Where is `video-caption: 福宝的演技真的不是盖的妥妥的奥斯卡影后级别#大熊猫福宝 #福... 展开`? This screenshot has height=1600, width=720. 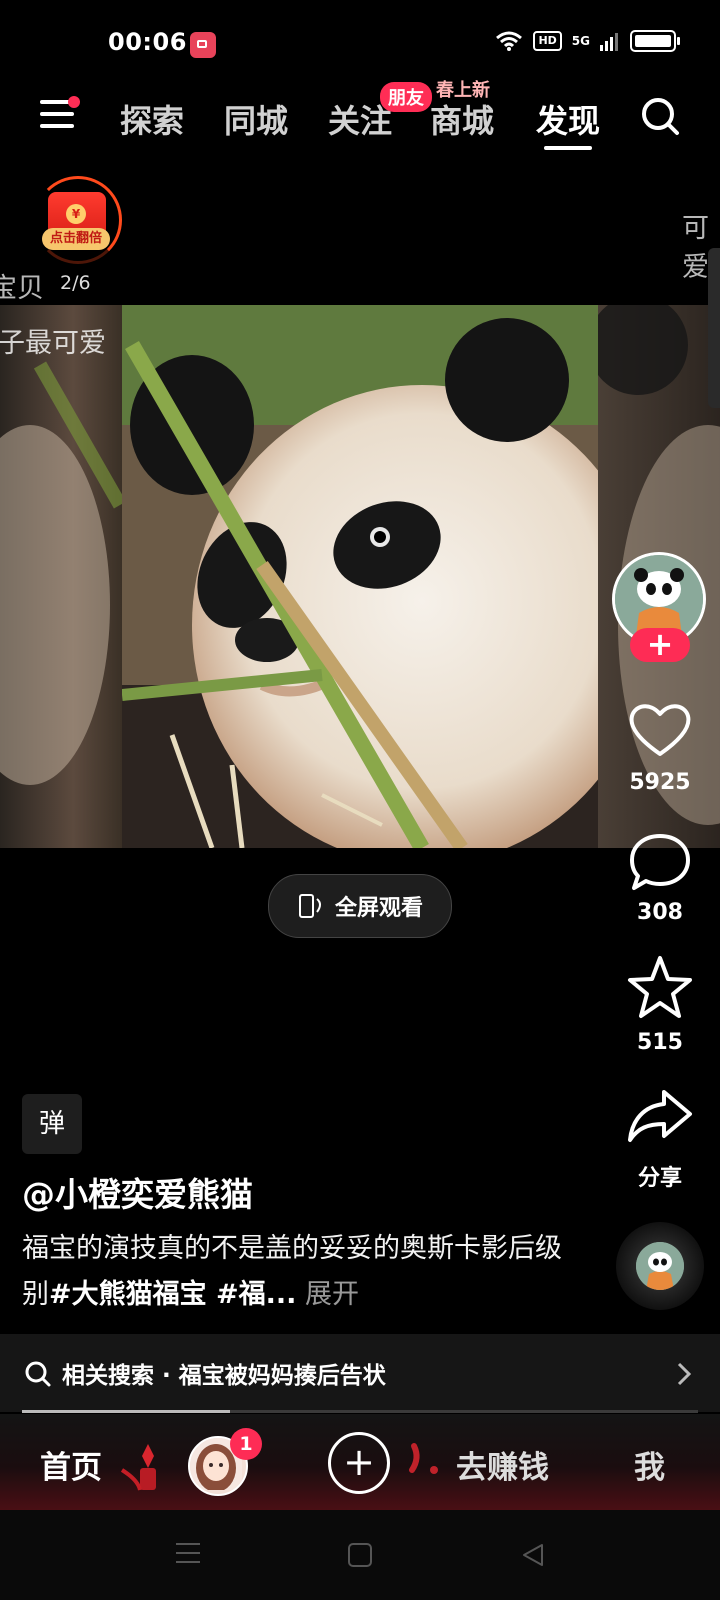
video-caption: 福宝的演技真的不是盖的妥妥的奥斯卡影后级别#大熊猫福宝 #福... 展开 is located at coordinates (292, 1272).